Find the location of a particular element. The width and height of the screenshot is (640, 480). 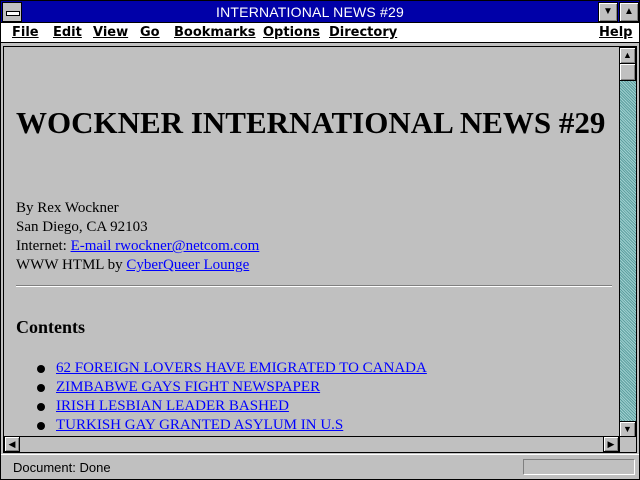

scrollbar-corner is located at coordinates (627, 444).